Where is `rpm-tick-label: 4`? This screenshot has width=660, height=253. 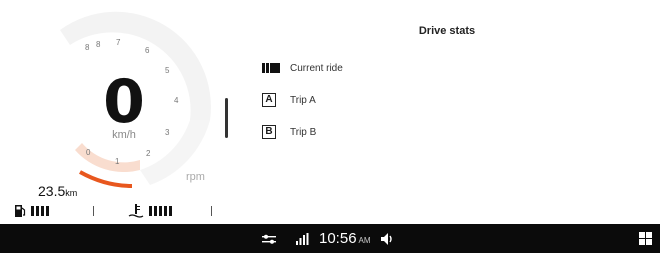 rpm-tick-label: 4 is located at coordinates (176, 100).